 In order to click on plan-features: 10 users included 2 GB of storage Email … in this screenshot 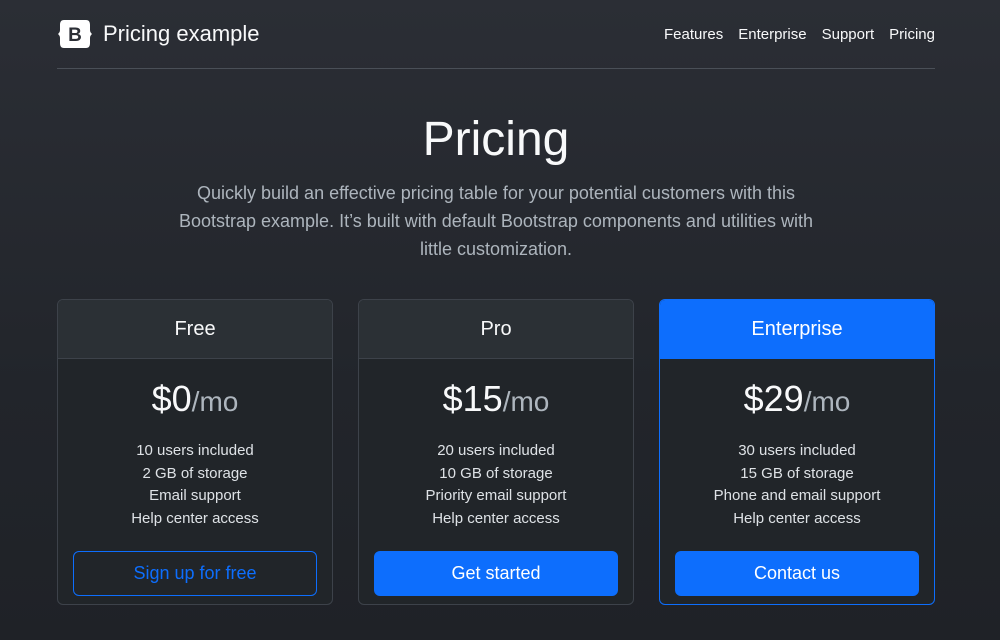, I will do `click(195, 485)`.